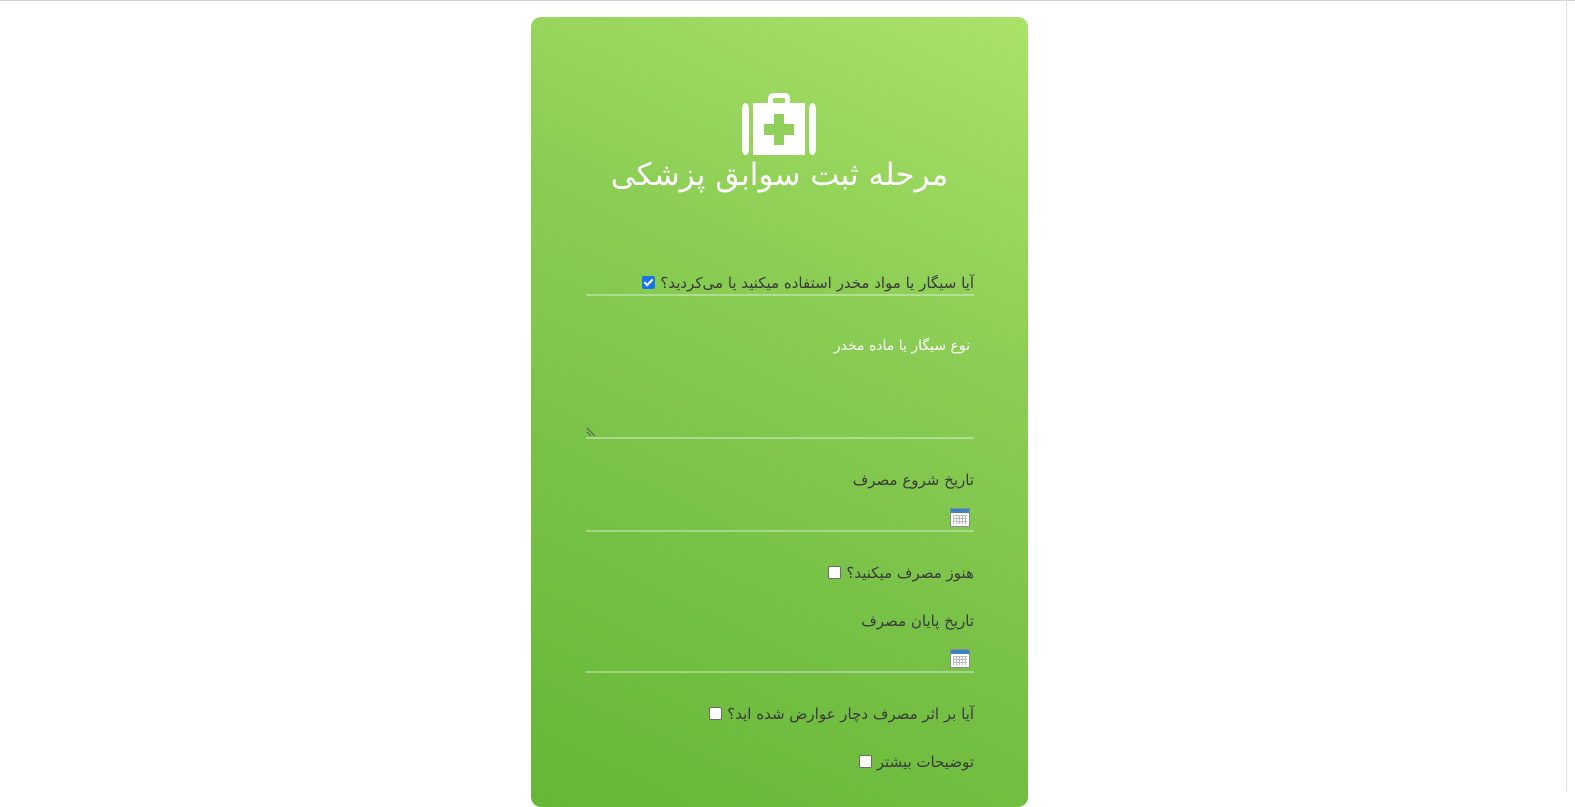 Image resolution: width=1575 pixels, height=807 pixels. I want to click on start-date-row: تاریخ شروع مصرف, so click(780, 479).